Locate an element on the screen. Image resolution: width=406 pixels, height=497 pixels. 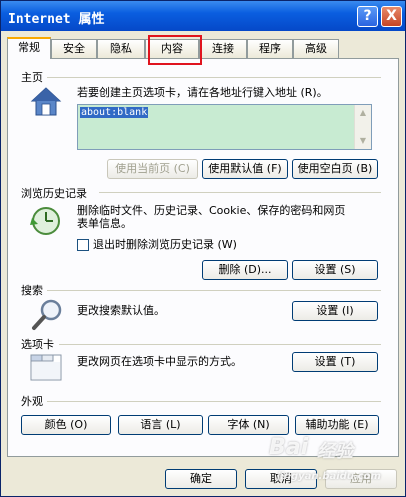
watermark-text-3: jingyan.baidu.com is located at coordinates (329, 476).